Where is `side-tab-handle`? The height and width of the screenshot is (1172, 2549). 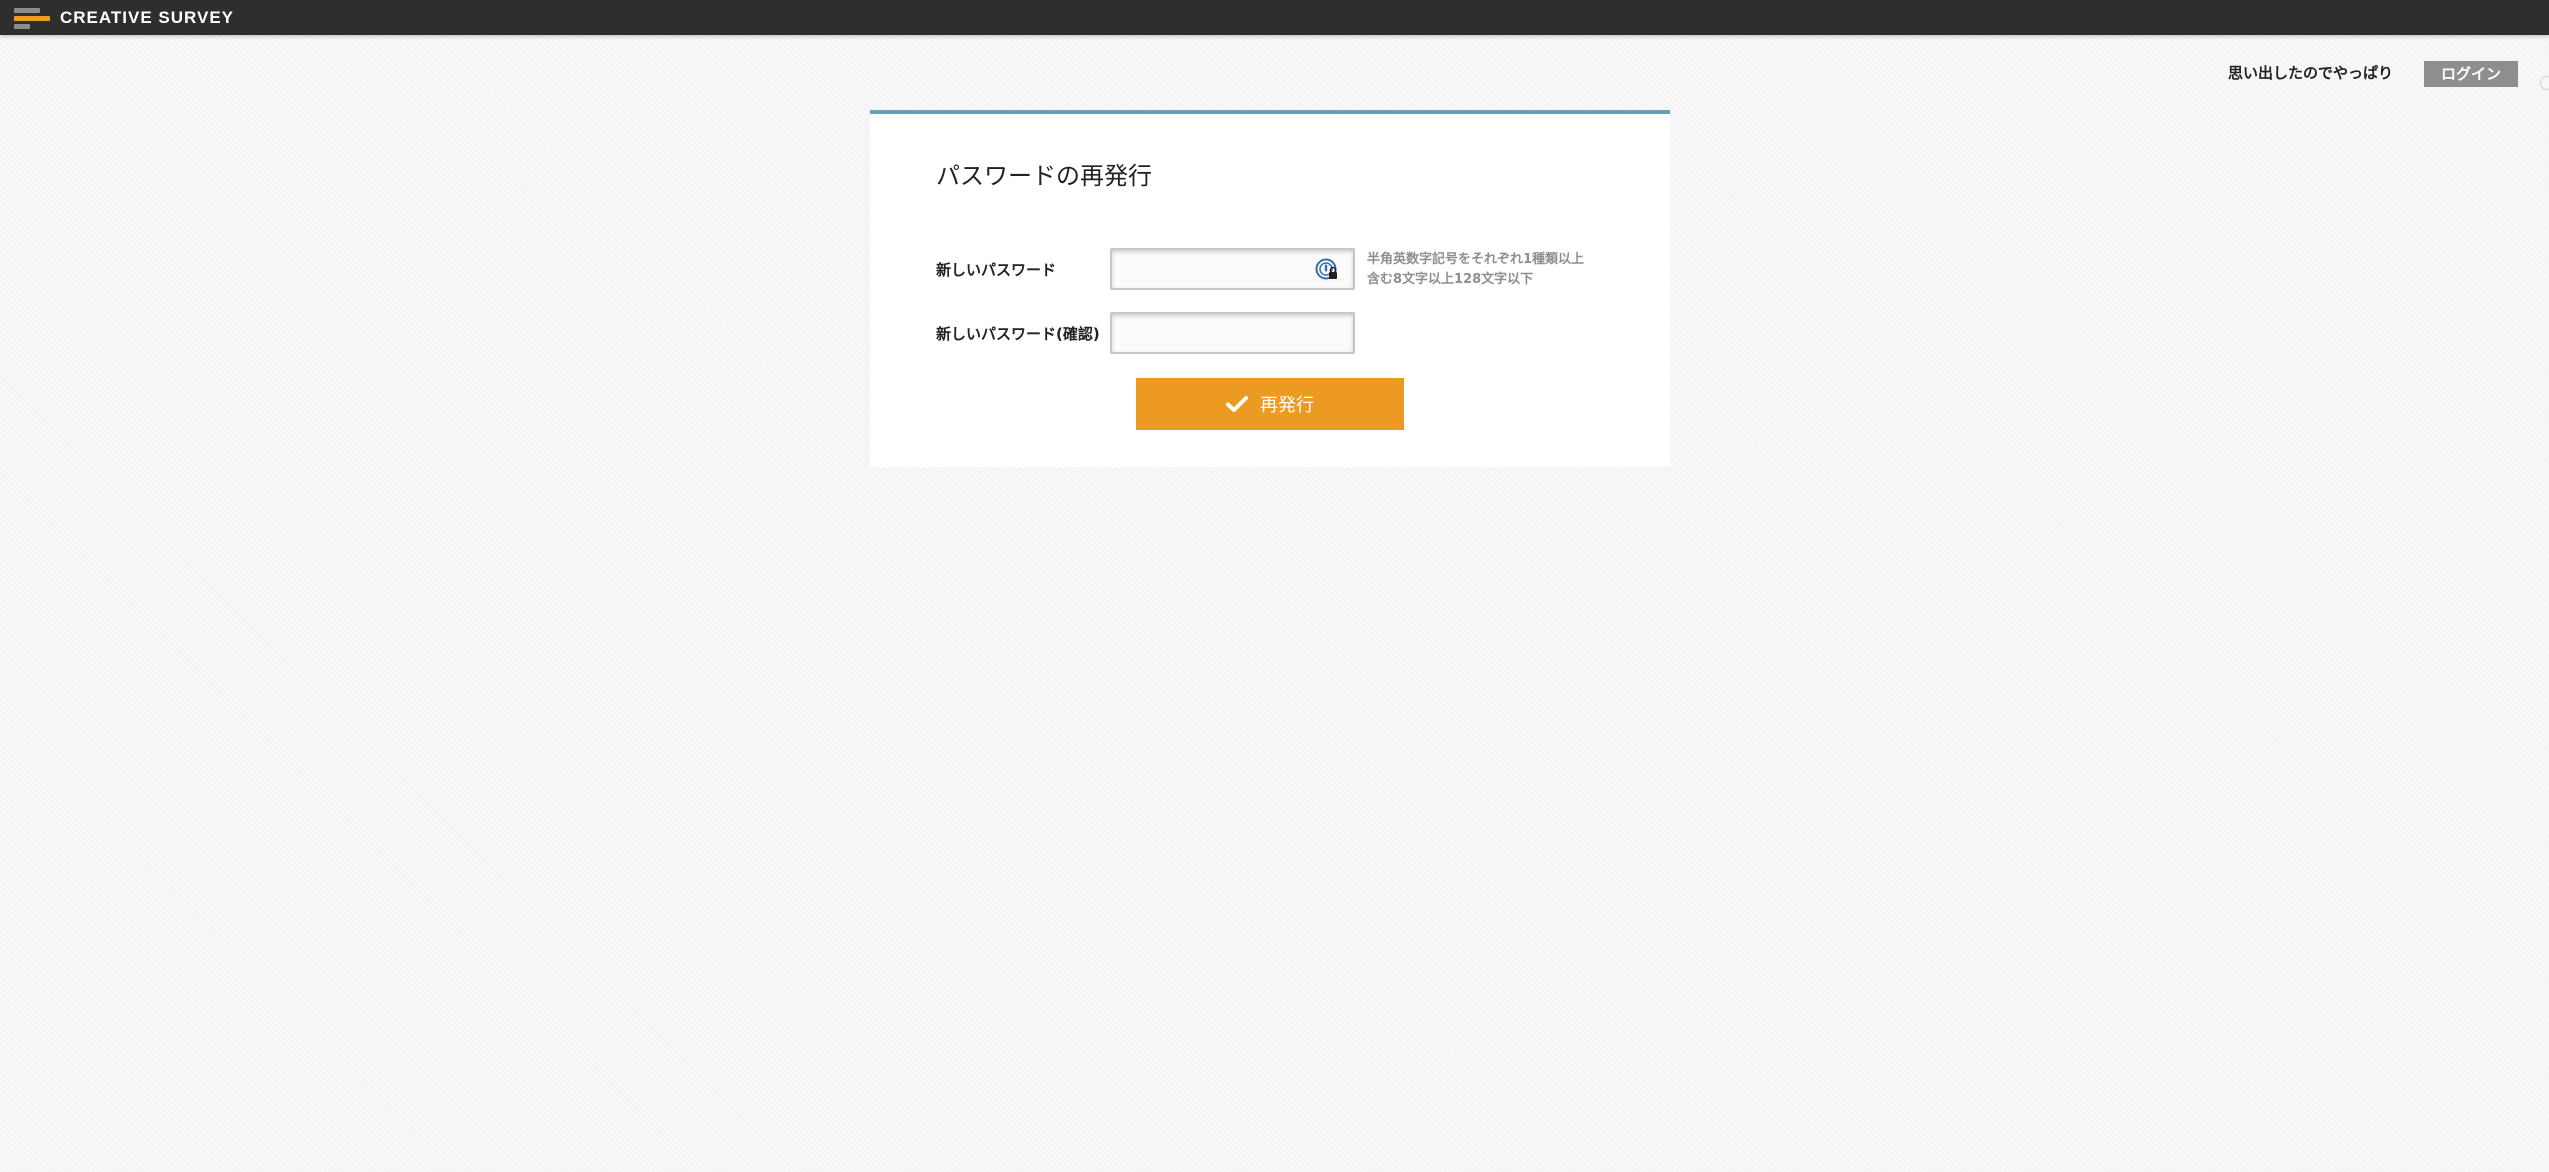 side-tab-handle is located at coordinates (2544, 83).